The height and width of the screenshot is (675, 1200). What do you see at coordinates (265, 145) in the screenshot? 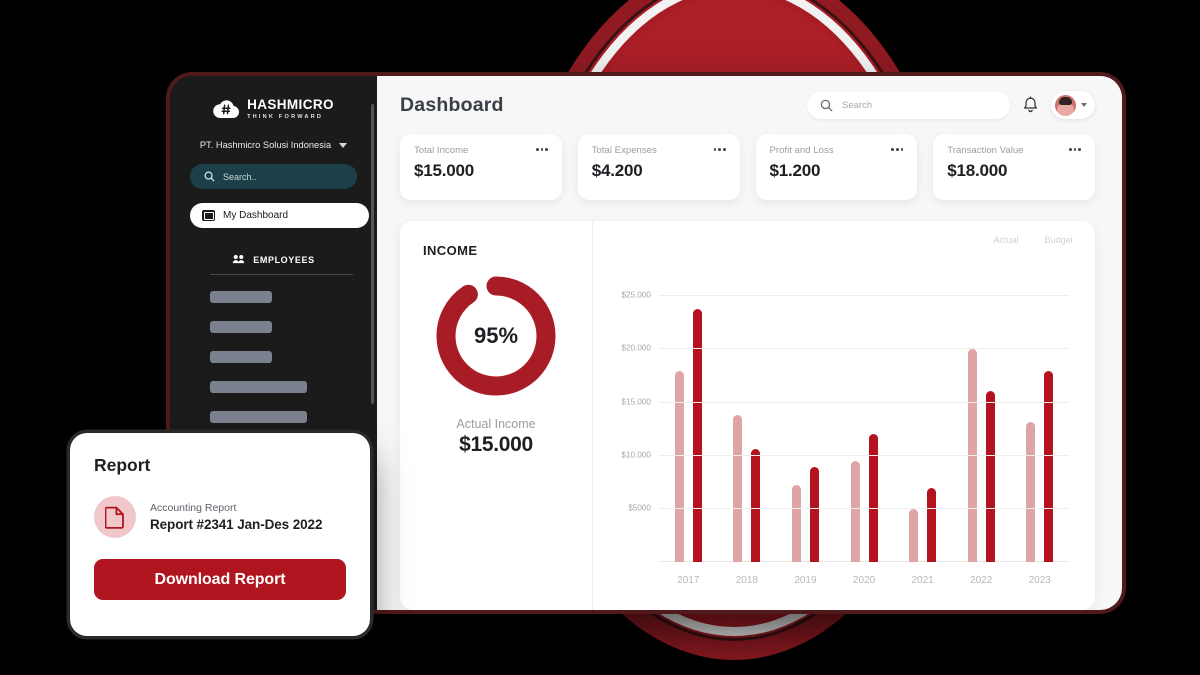
I see `company-name: PT. Hashmicro Solusi Indonesia` at bounding box center [265, 145].